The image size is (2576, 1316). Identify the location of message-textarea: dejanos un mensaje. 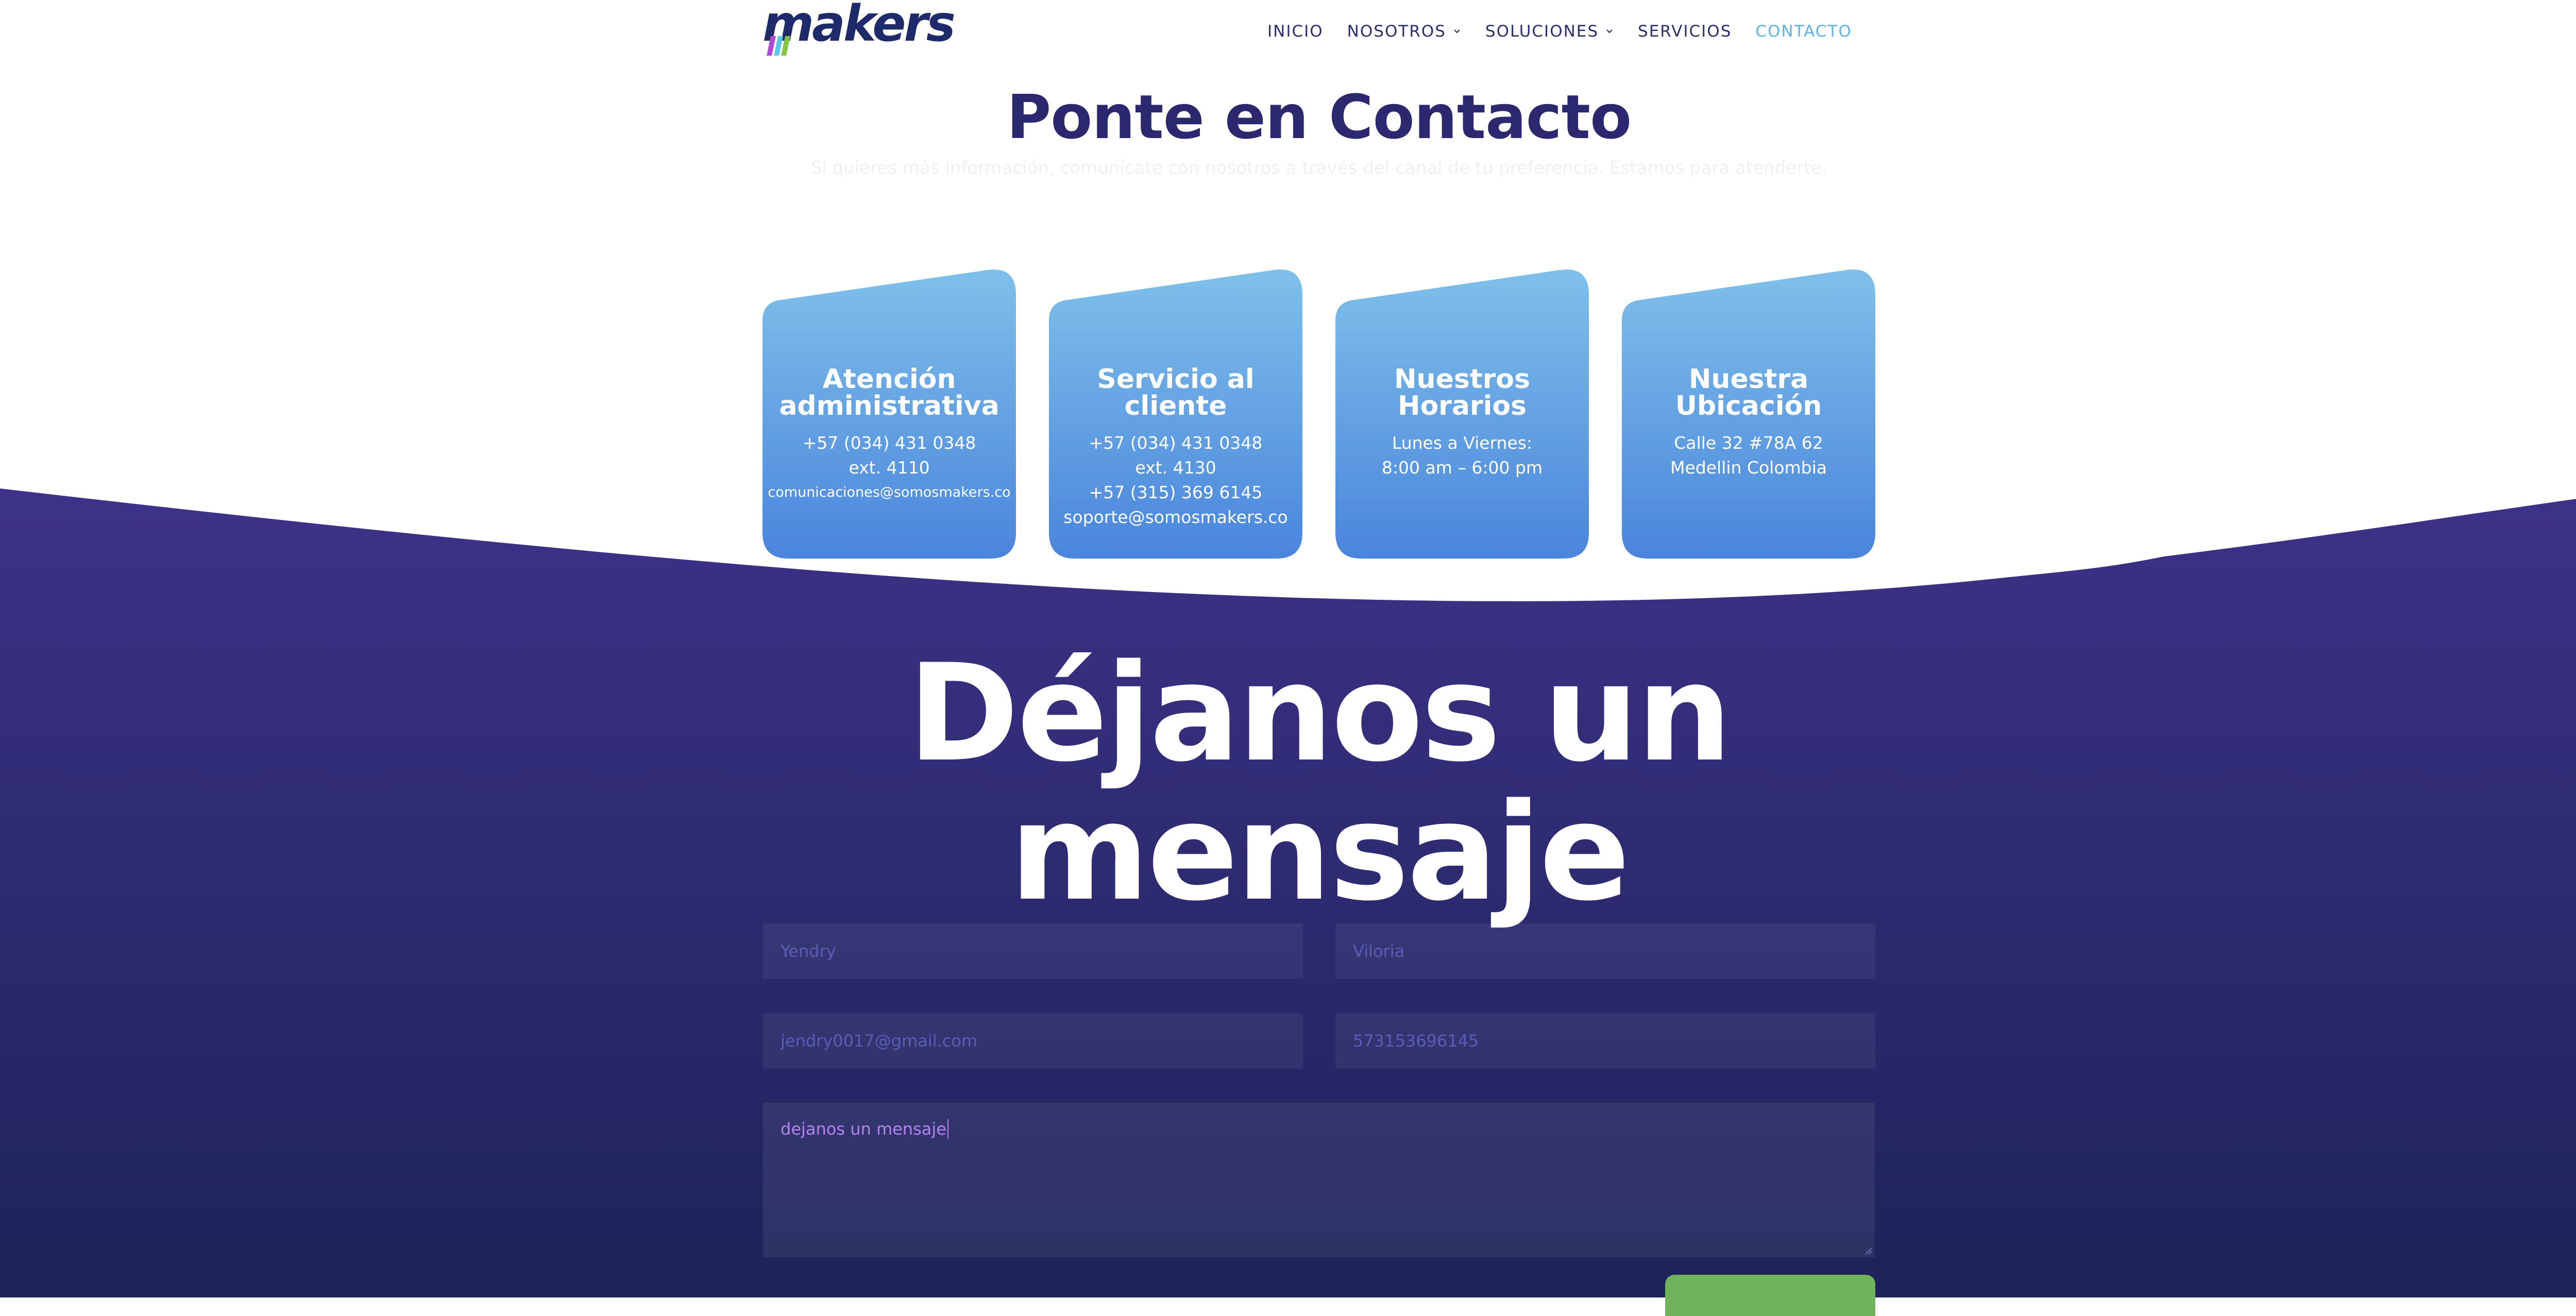
(1319, 1180).